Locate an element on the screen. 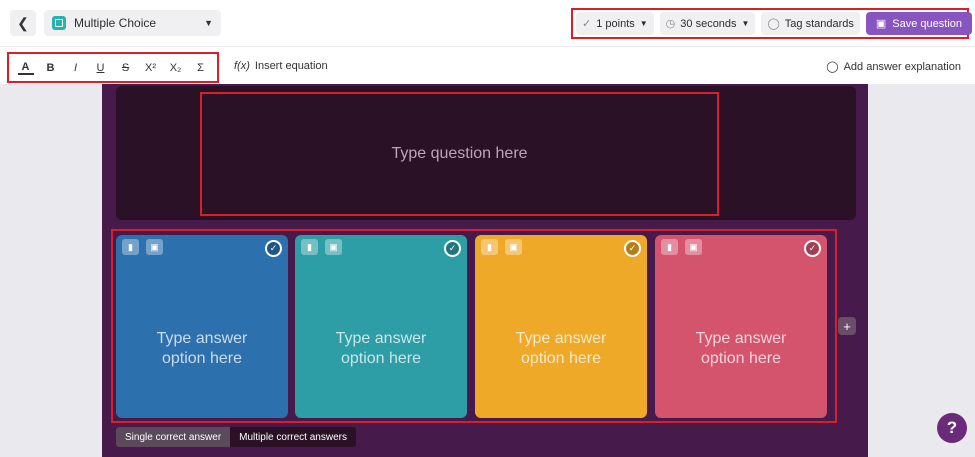  back-button: ❮ is located at coordinates (23, 23).